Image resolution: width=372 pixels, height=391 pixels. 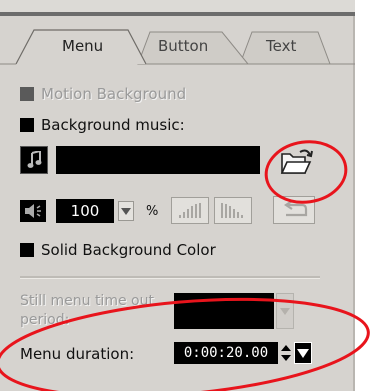 I want to click on motion-background-checkbox, so click(x=27, y=94).